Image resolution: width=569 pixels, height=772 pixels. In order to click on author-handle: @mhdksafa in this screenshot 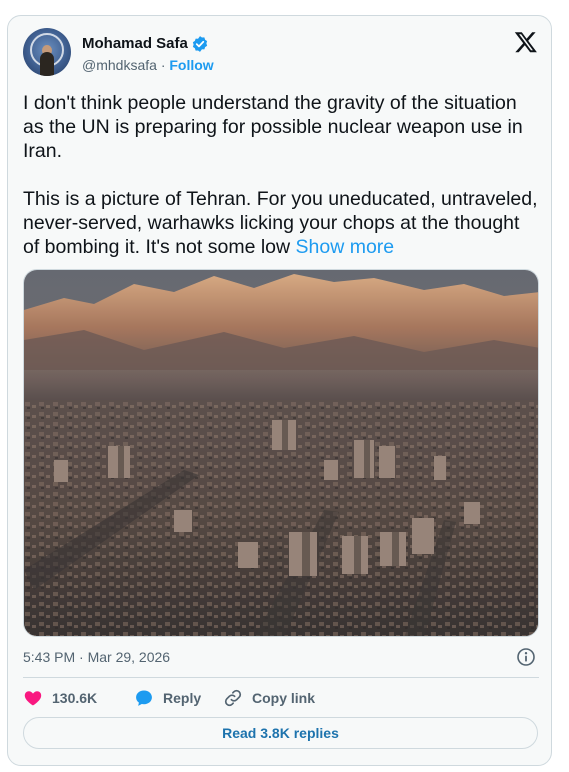, I will do `click(119, 65)`.